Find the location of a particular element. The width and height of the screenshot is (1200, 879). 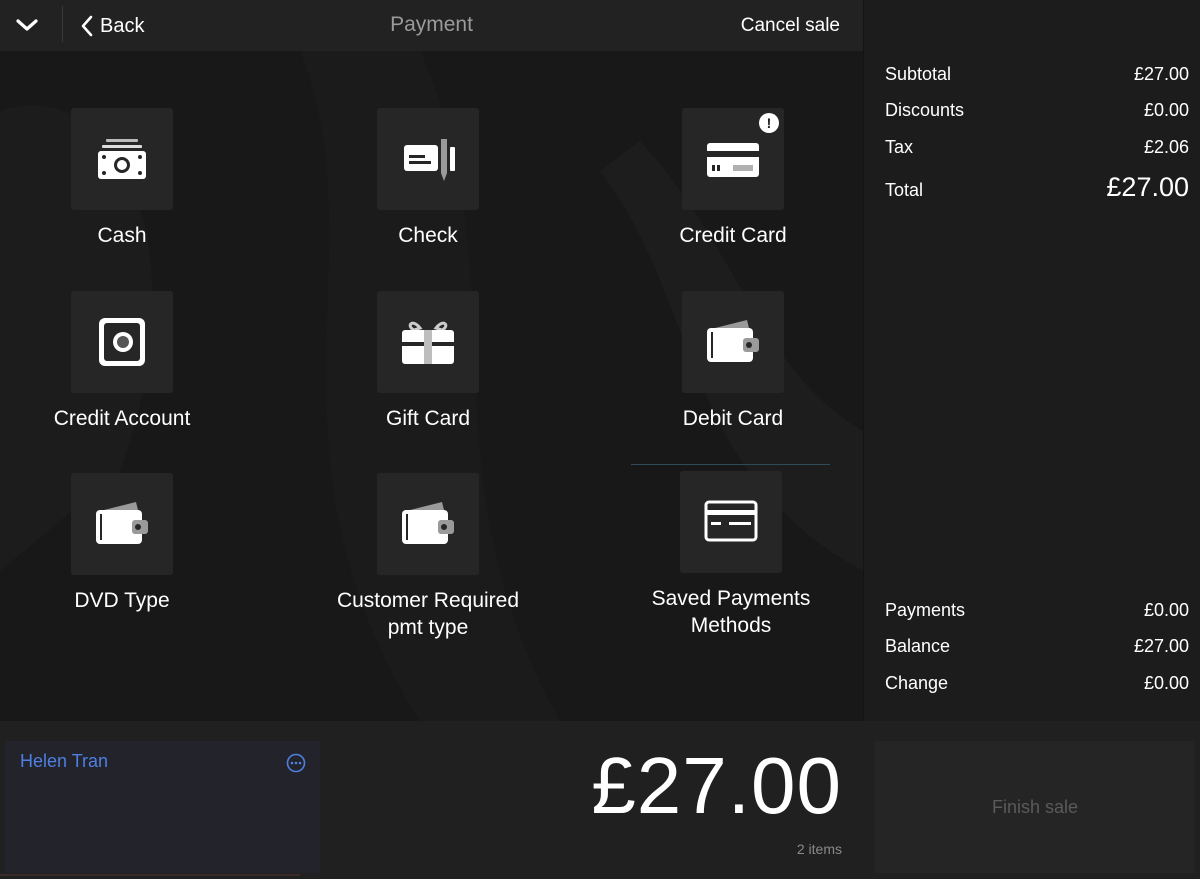

discounts-value: £0.00 is located at coordinates (1166, 110).